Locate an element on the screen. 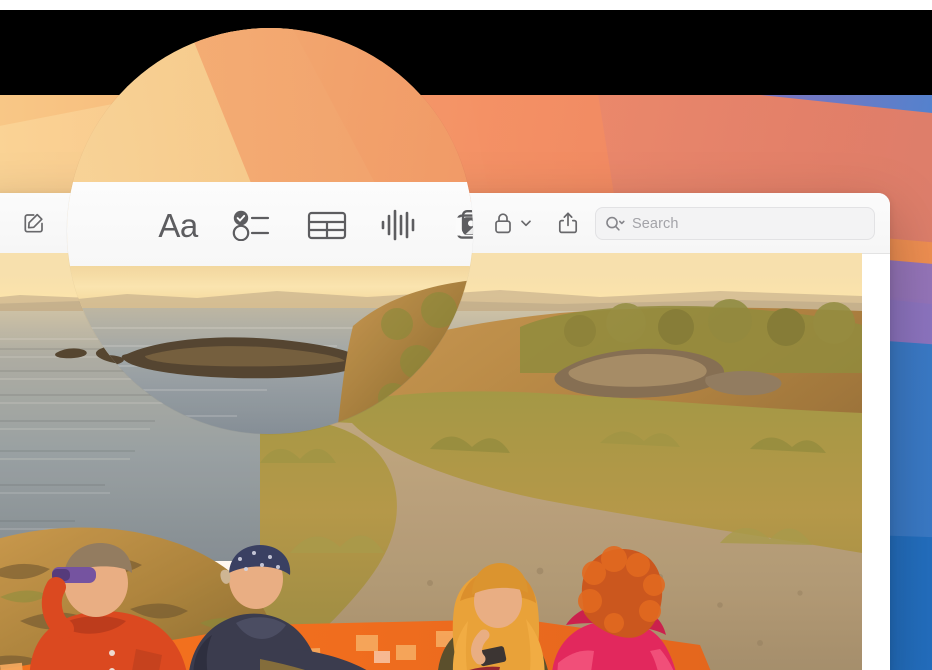 The width and height of the screenshot is (932, 670). search-icon is located at coordinates (616, 224).